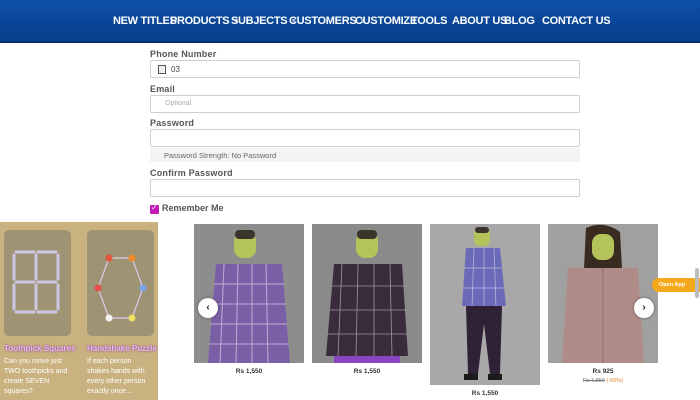 Image resolution: width=700 pixels, height=400 pixels. I want to click on carousel-prev-button: ‹, so click(208, 308).